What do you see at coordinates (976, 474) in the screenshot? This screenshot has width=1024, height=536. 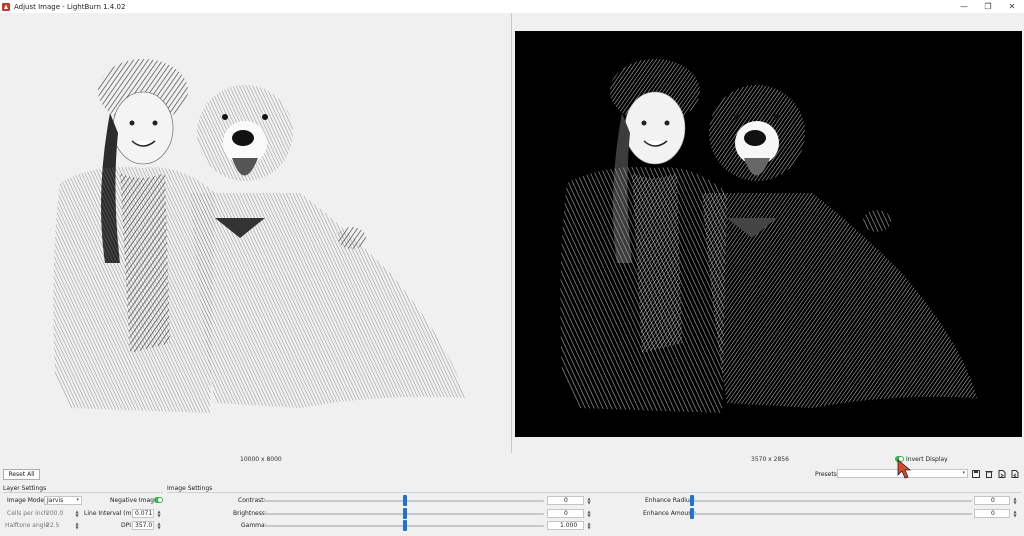 I see `save-preset-icon` at bounding box center [976, 474].